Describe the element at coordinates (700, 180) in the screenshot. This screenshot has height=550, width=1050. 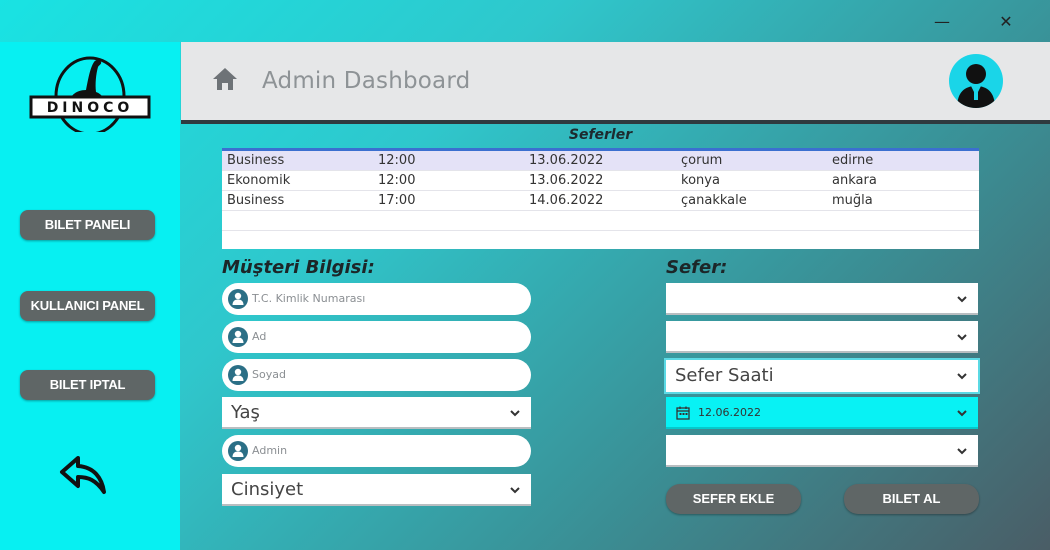
I see `table-cell: konya` at that location.